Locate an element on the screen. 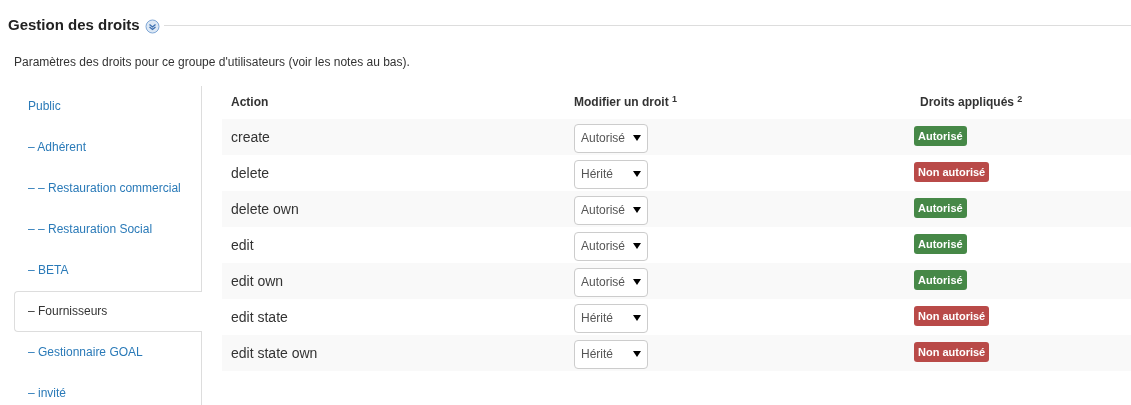  group-tab: – – Restauration Social is located at coordinates (108, 229).